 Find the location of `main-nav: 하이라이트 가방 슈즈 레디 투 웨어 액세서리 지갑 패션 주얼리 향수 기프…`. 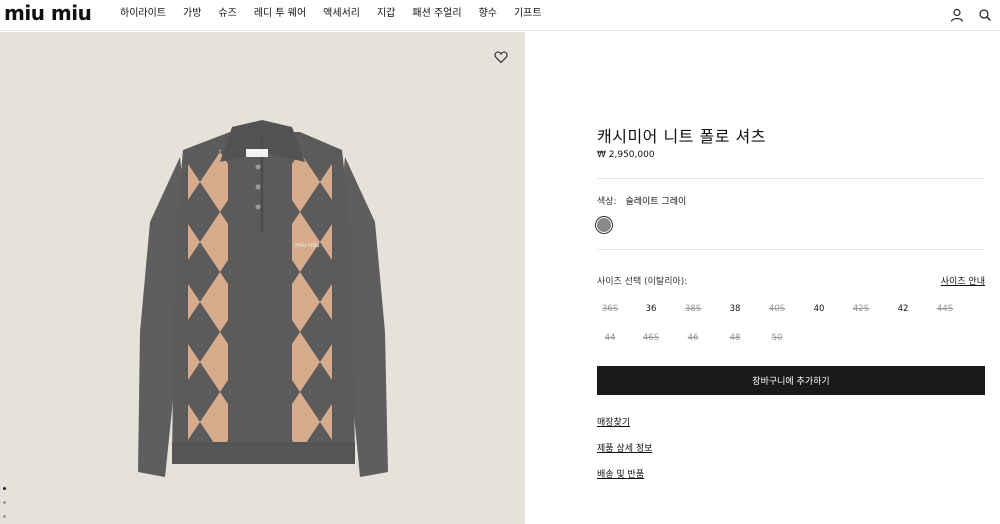

main-nav: 하이라이트 가방 슈즈 레디 투 웨어 액세서리 지갑 패션 주얼리 향수 기프… is located at coordinates (339, 14).